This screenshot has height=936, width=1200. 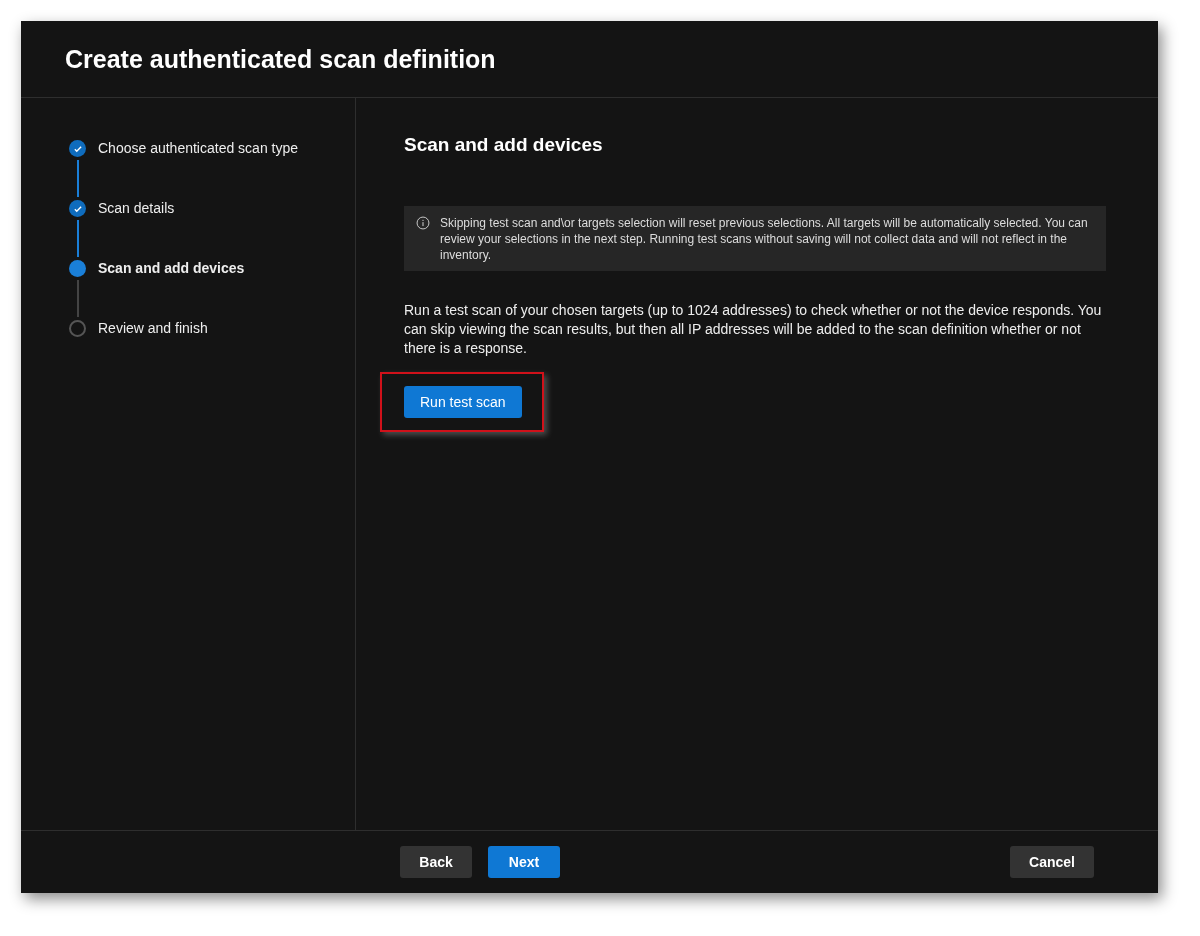 What do you see at coordinates (153, 350) in the screenshot?
I see `step-label: Review and finish` at bounding box center [153, 350].